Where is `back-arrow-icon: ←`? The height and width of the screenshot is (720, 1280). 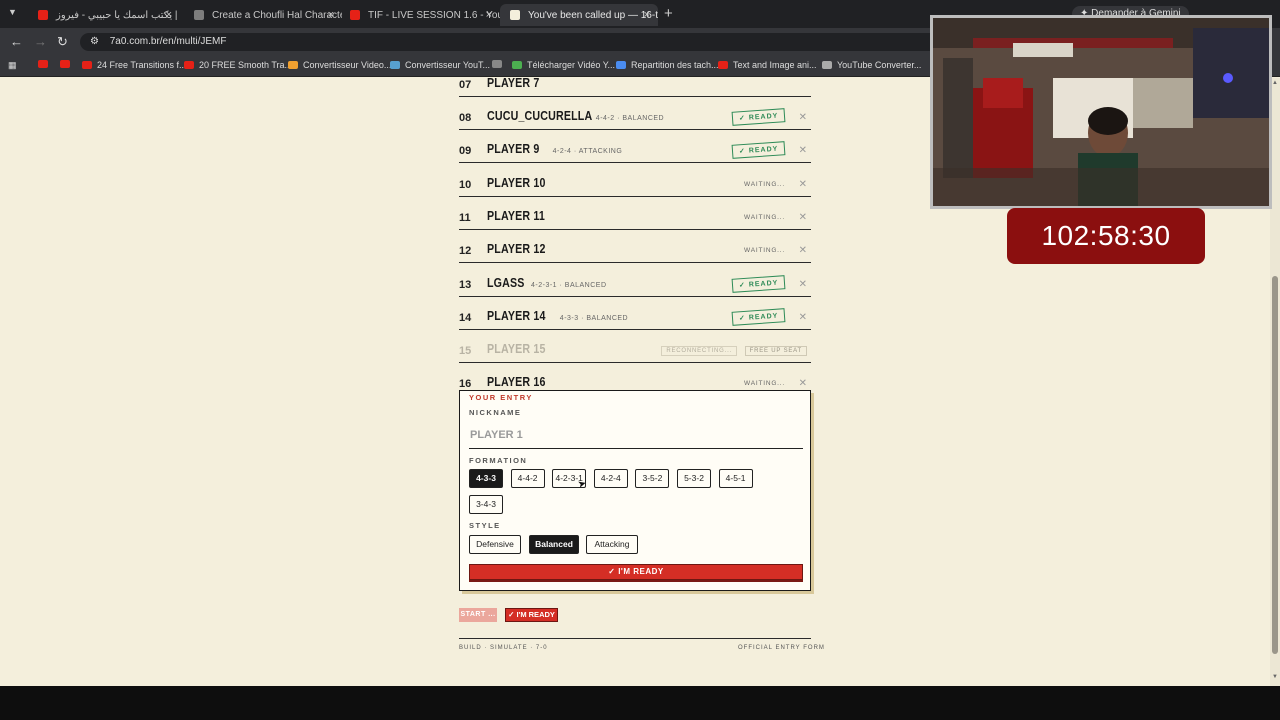 back-arrow-icon: ← is located at coordinates (16, 41).